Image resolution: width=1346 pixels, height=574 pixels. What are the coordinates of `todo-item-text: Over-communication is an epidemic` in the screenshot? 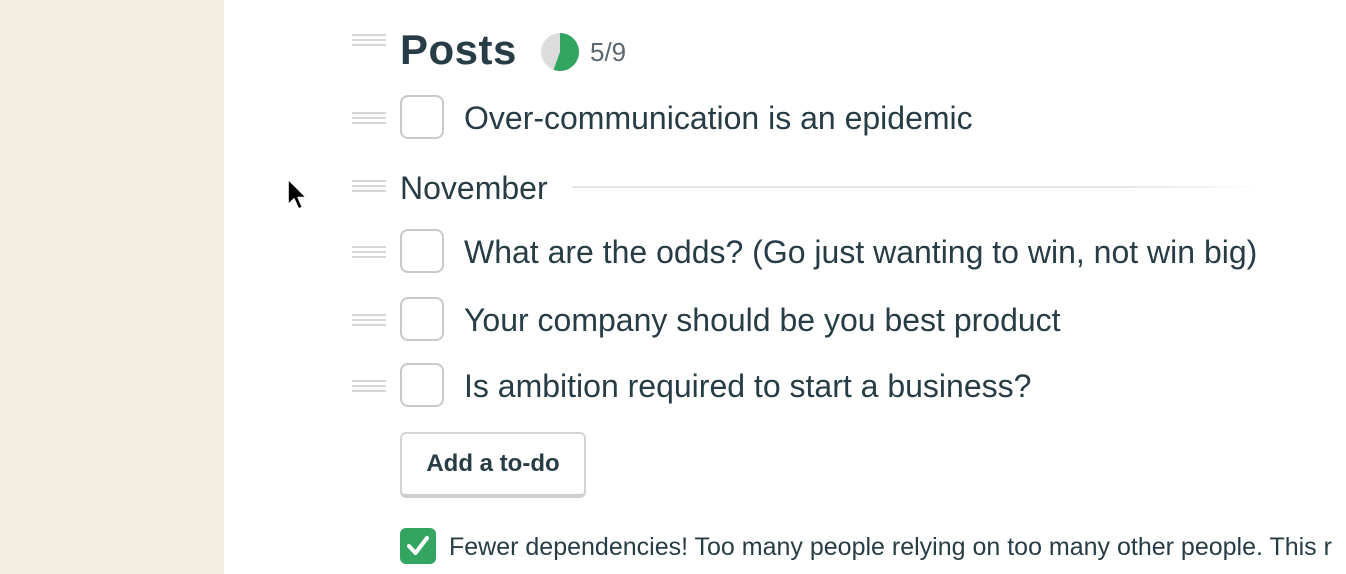 It's located at (718, 118).